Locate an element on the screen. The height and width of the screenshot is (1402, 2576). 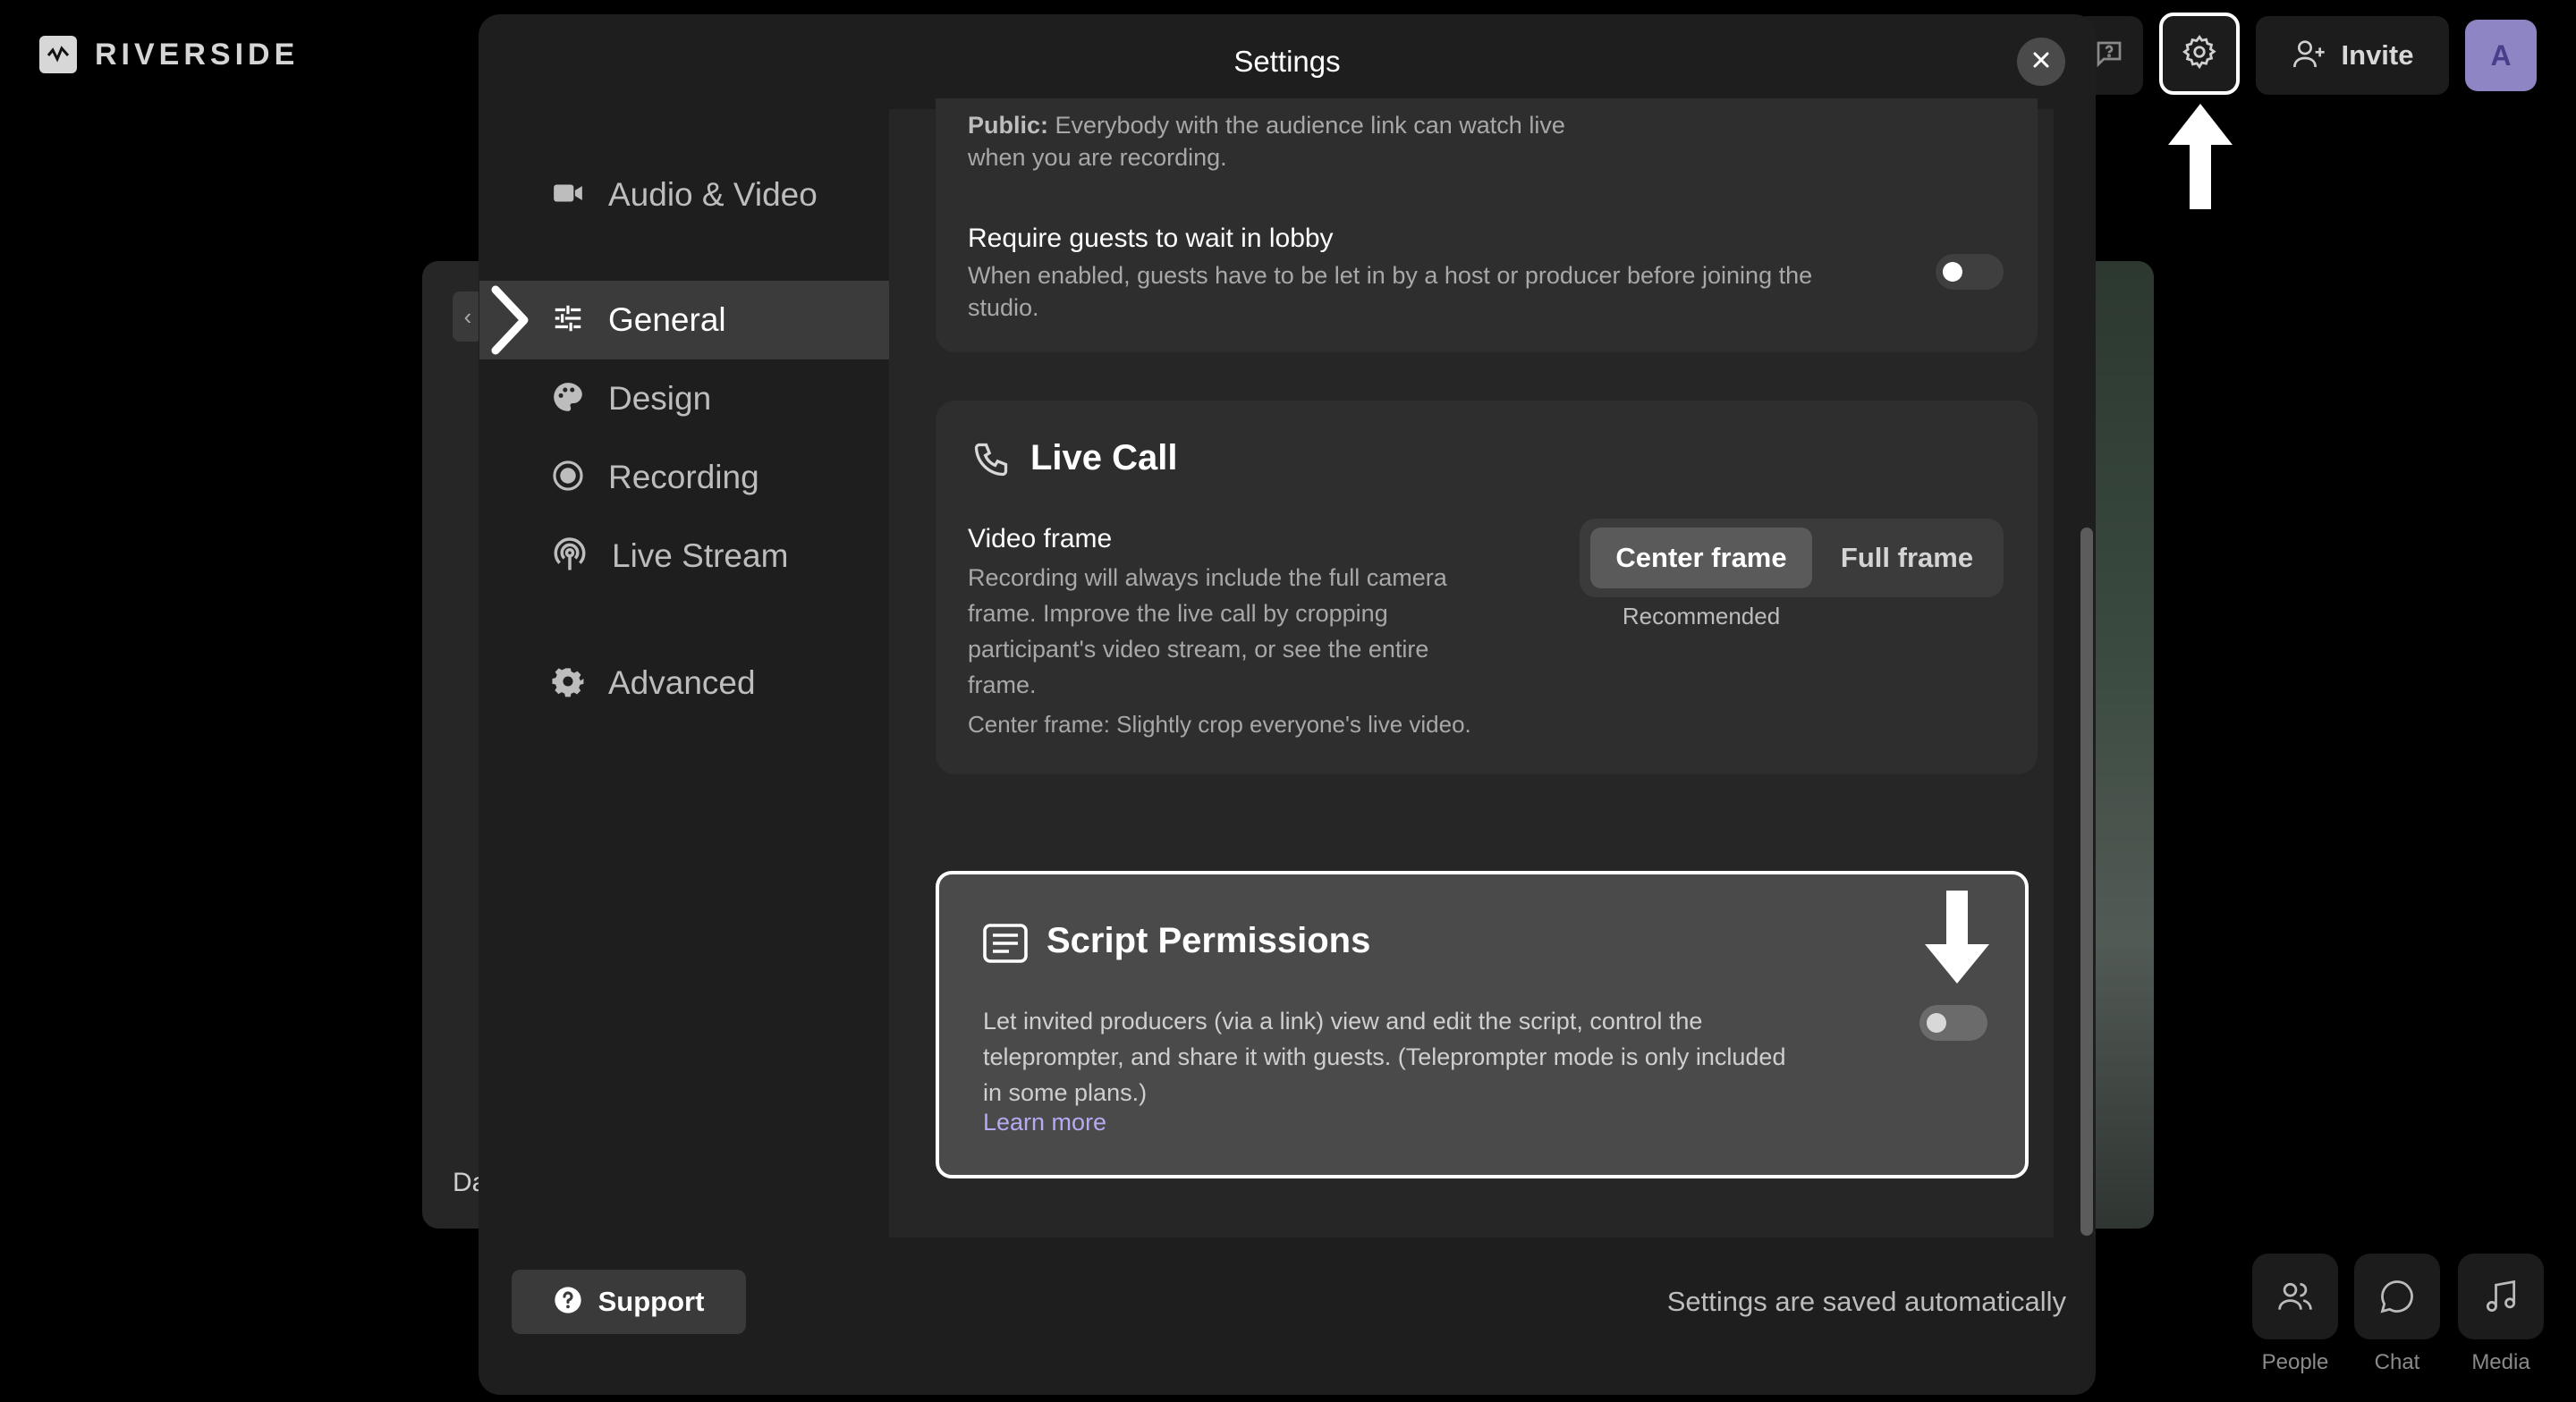
riverside-logo: RIVERSIDE is located at coordinates (169, 55).